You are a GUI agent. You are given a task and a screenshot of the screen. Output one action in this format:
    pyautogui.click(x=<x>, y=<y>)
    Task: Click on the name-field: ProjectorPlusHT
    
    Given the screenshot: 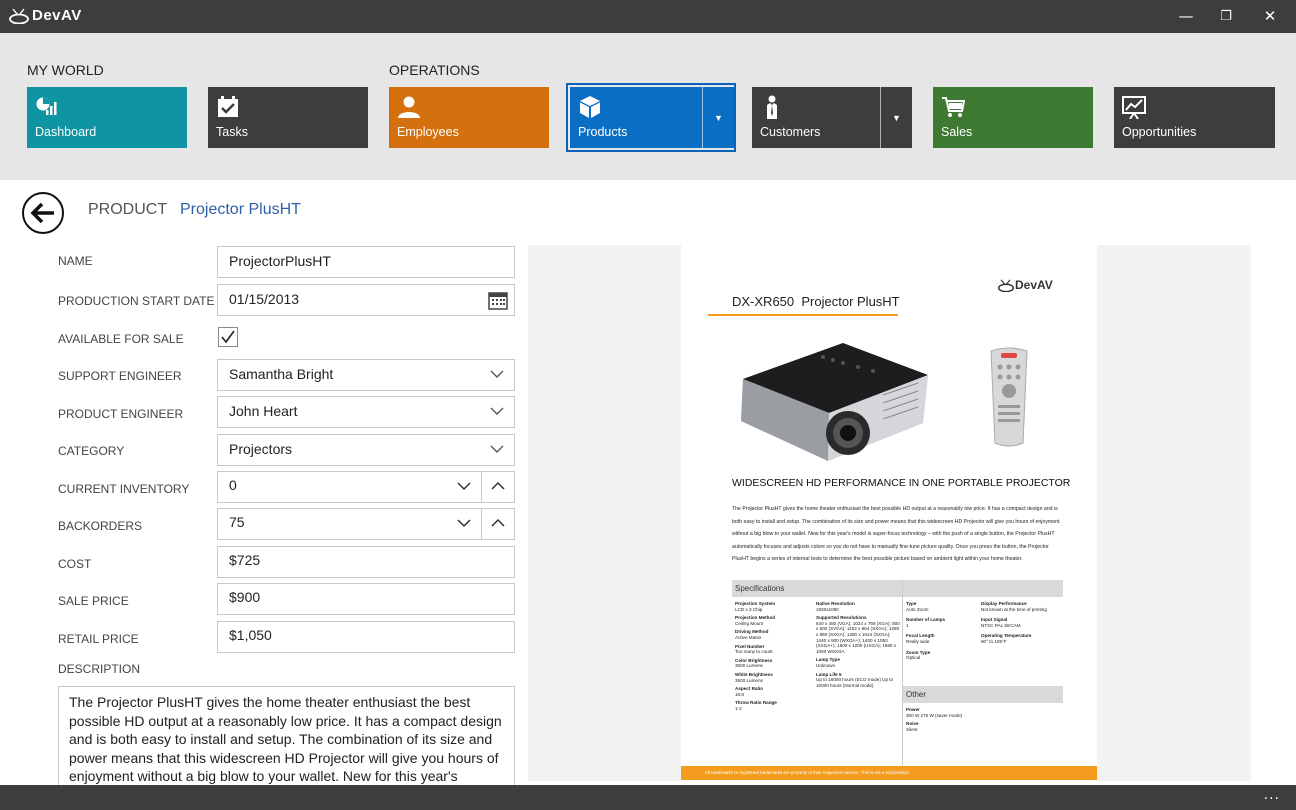 What is the action you would take?
    pyautogui.click(x=366, y=262)
    